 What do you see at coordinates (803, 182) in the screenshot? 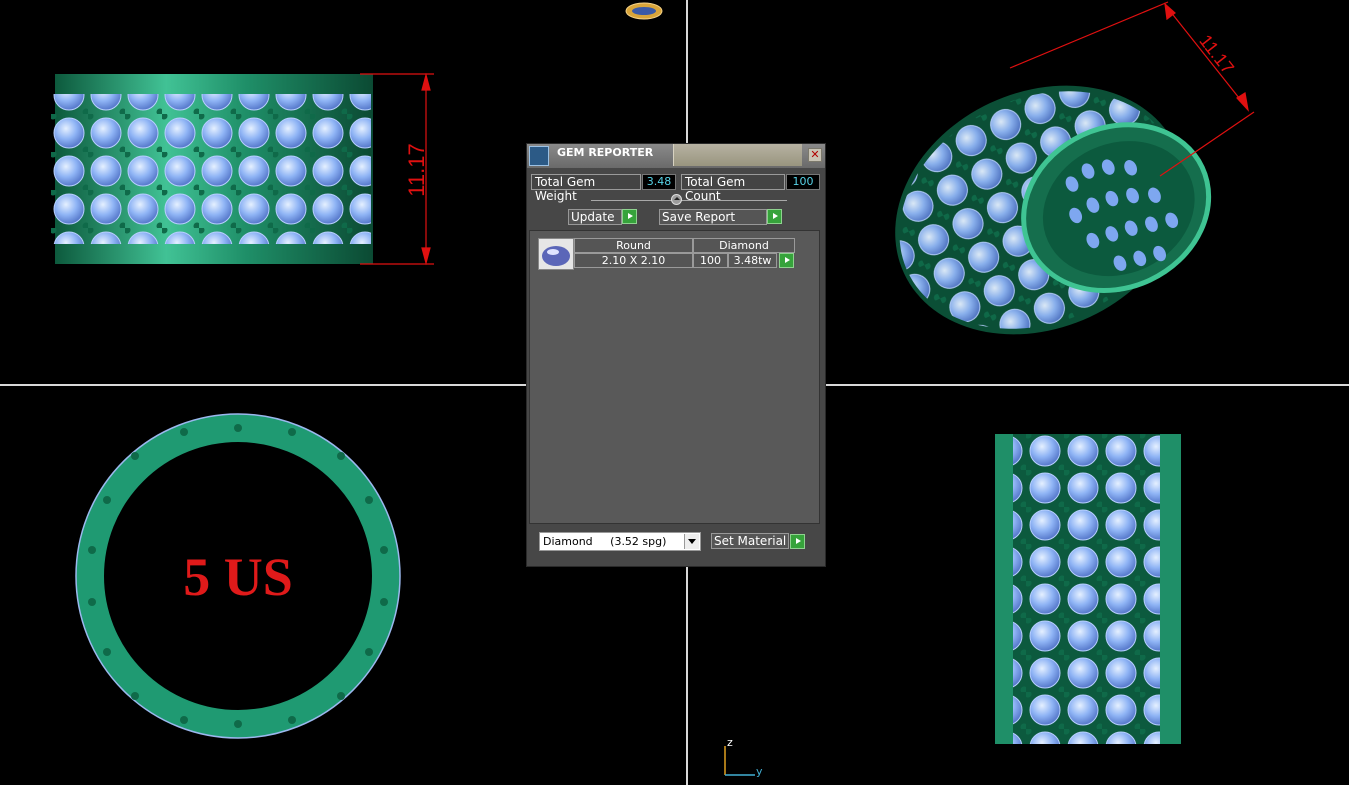
I see `total-gem-count-value: 100` at bounding box center [803, 182].